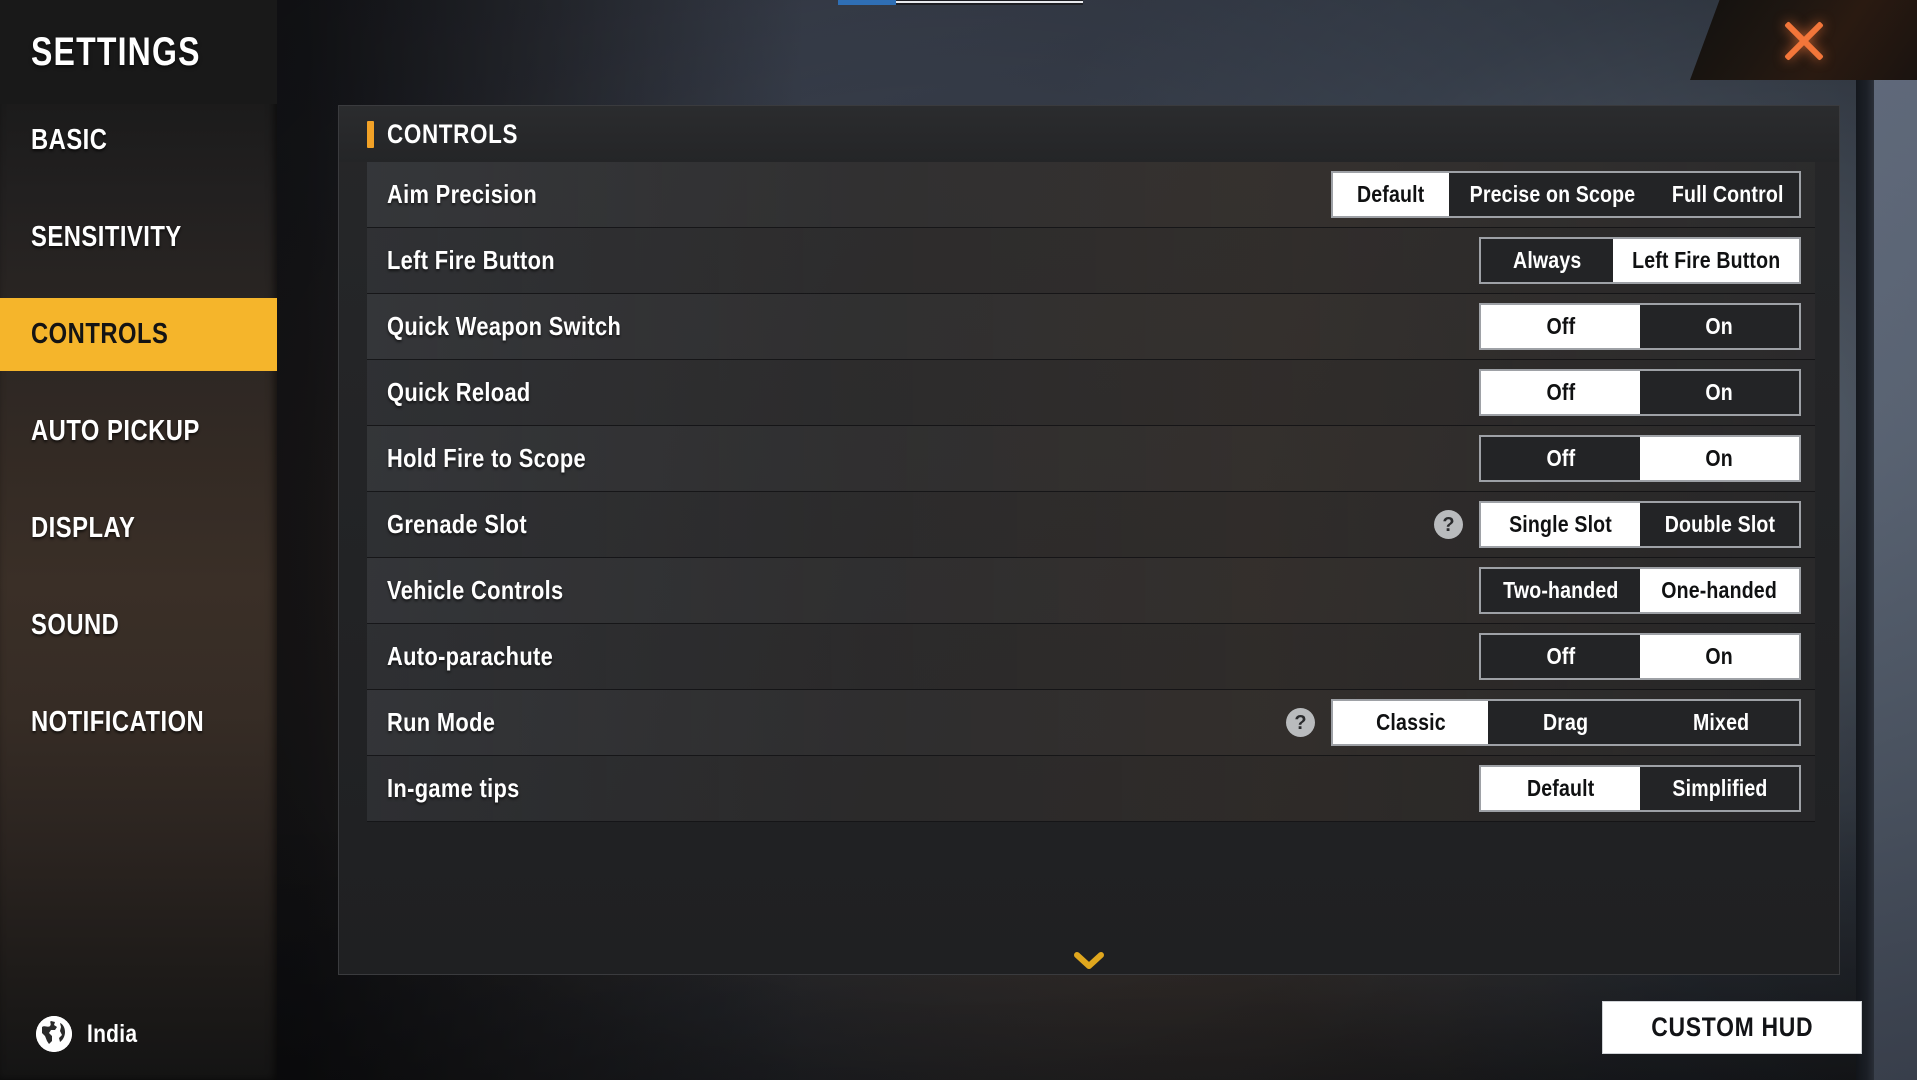 The height and width of the screenshot is (1080, 1917). I want to click on setting-label: In-game tips, so click(453, 788).